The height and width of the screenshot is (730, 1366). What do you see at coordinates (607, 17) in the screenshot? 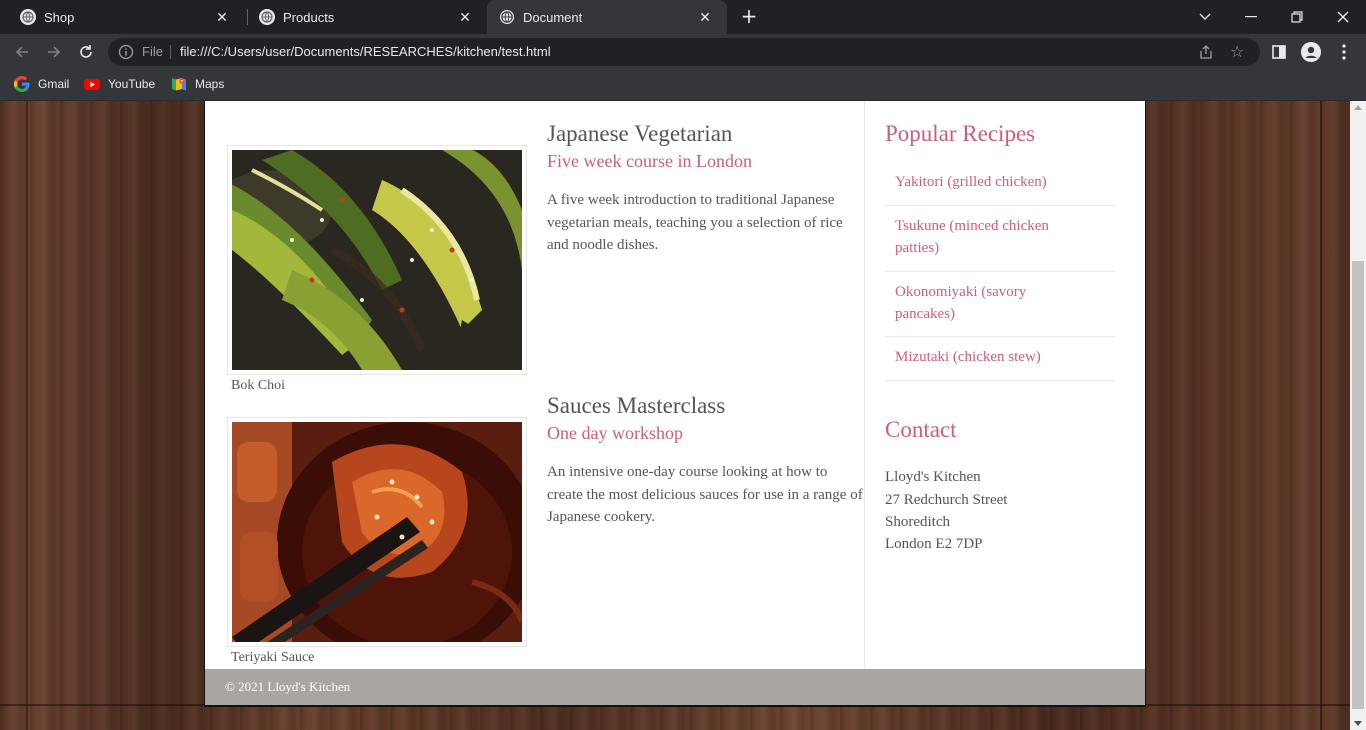
I see `tab-document: Document ✕` at bounding box center [607, 17].